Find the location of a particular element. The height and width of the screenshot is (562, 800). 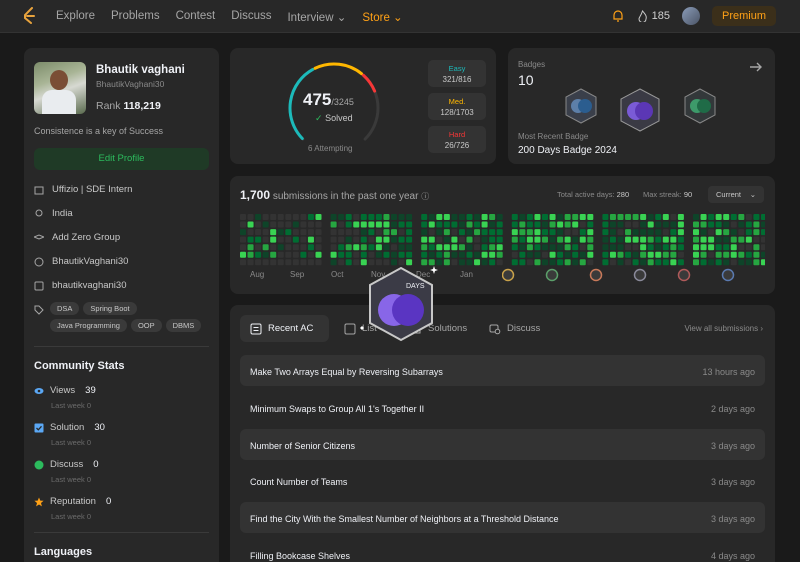

range-select: Current ⌄ is located at coordinates (736, 194).